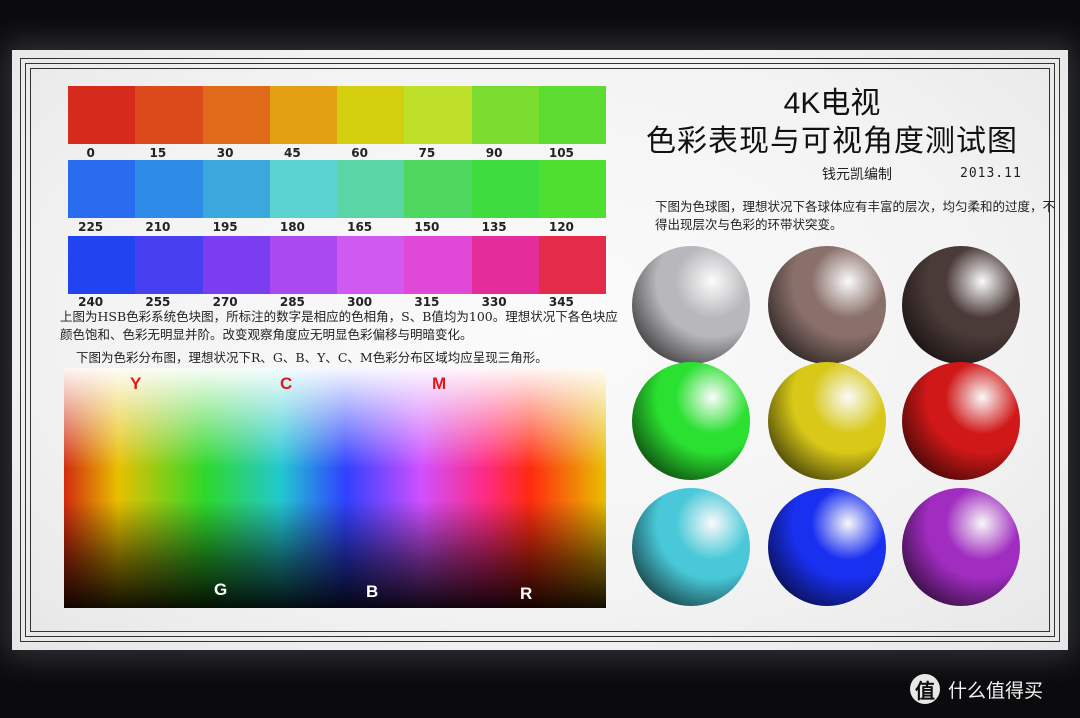  I want to click on watermark-logo-icon: 值, so click(925, 689).